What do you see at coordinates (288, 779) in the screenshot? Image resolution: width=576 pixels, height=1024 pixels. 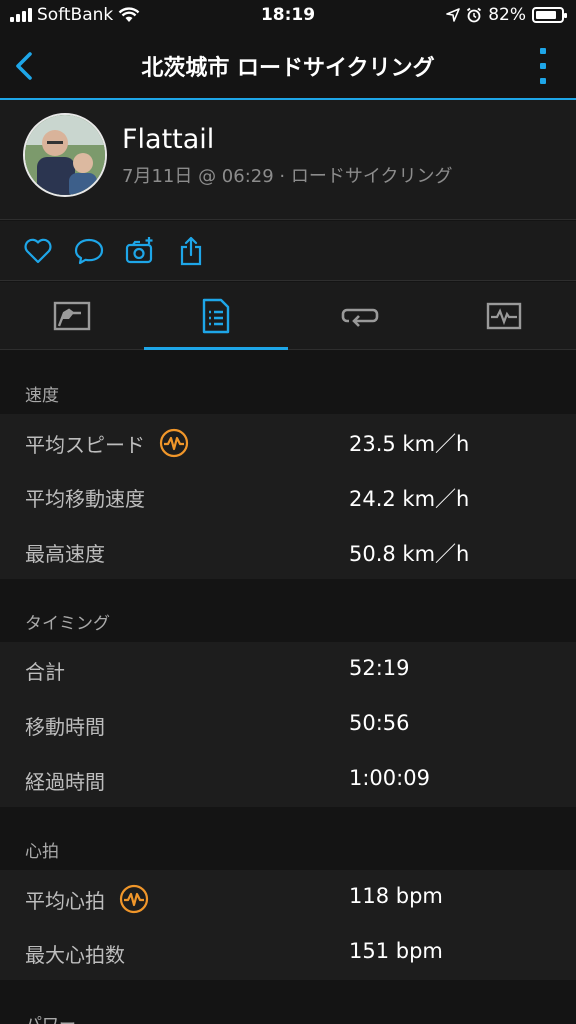 I see `stat-row-elapsed-time: 経過時間 1:00:09` at bounding box center [288, 779].